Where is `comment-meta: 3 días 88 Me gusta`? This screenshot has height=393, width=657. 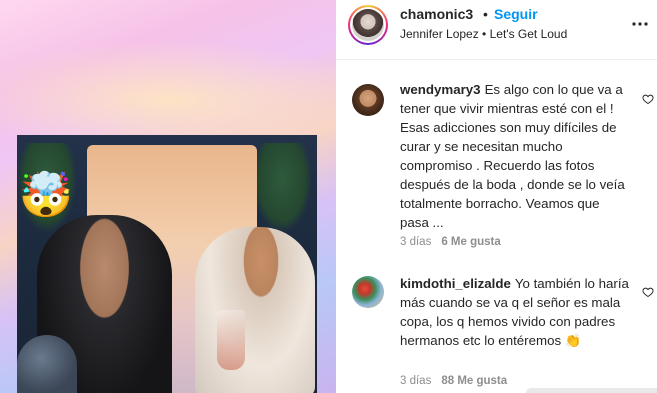 comment-meta: 3 días 88 Me gusta is located at coordinates (453, 381).